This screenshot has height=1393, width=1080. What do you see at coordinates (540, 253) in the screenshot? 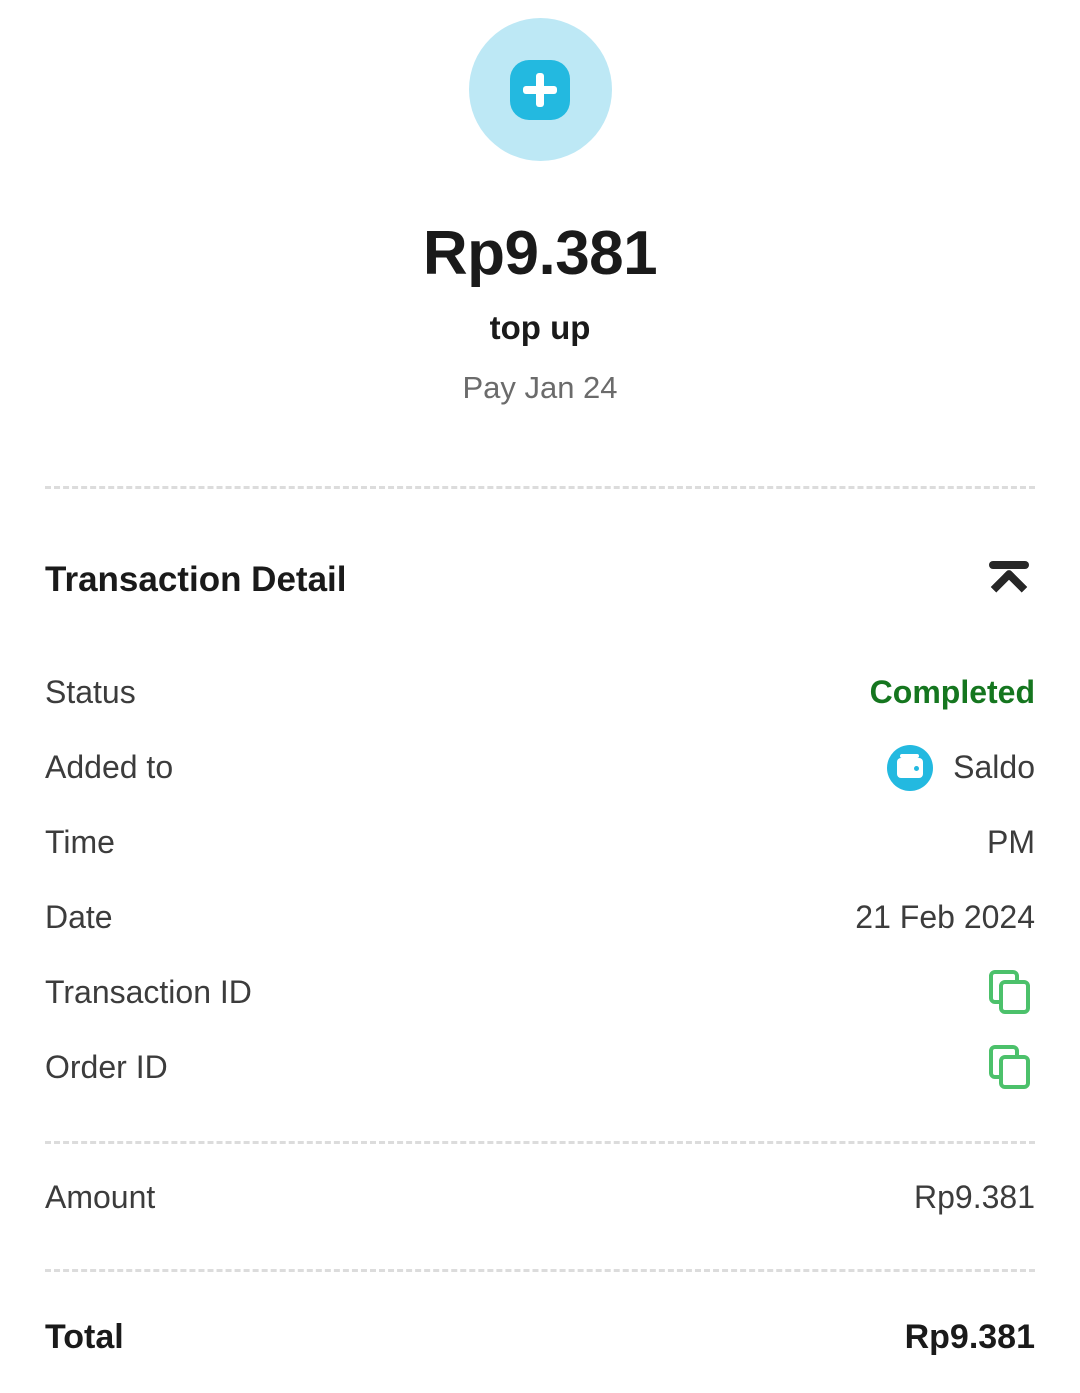
I see `hero-amount: Rp9.381` at bounding box center [540, 253].